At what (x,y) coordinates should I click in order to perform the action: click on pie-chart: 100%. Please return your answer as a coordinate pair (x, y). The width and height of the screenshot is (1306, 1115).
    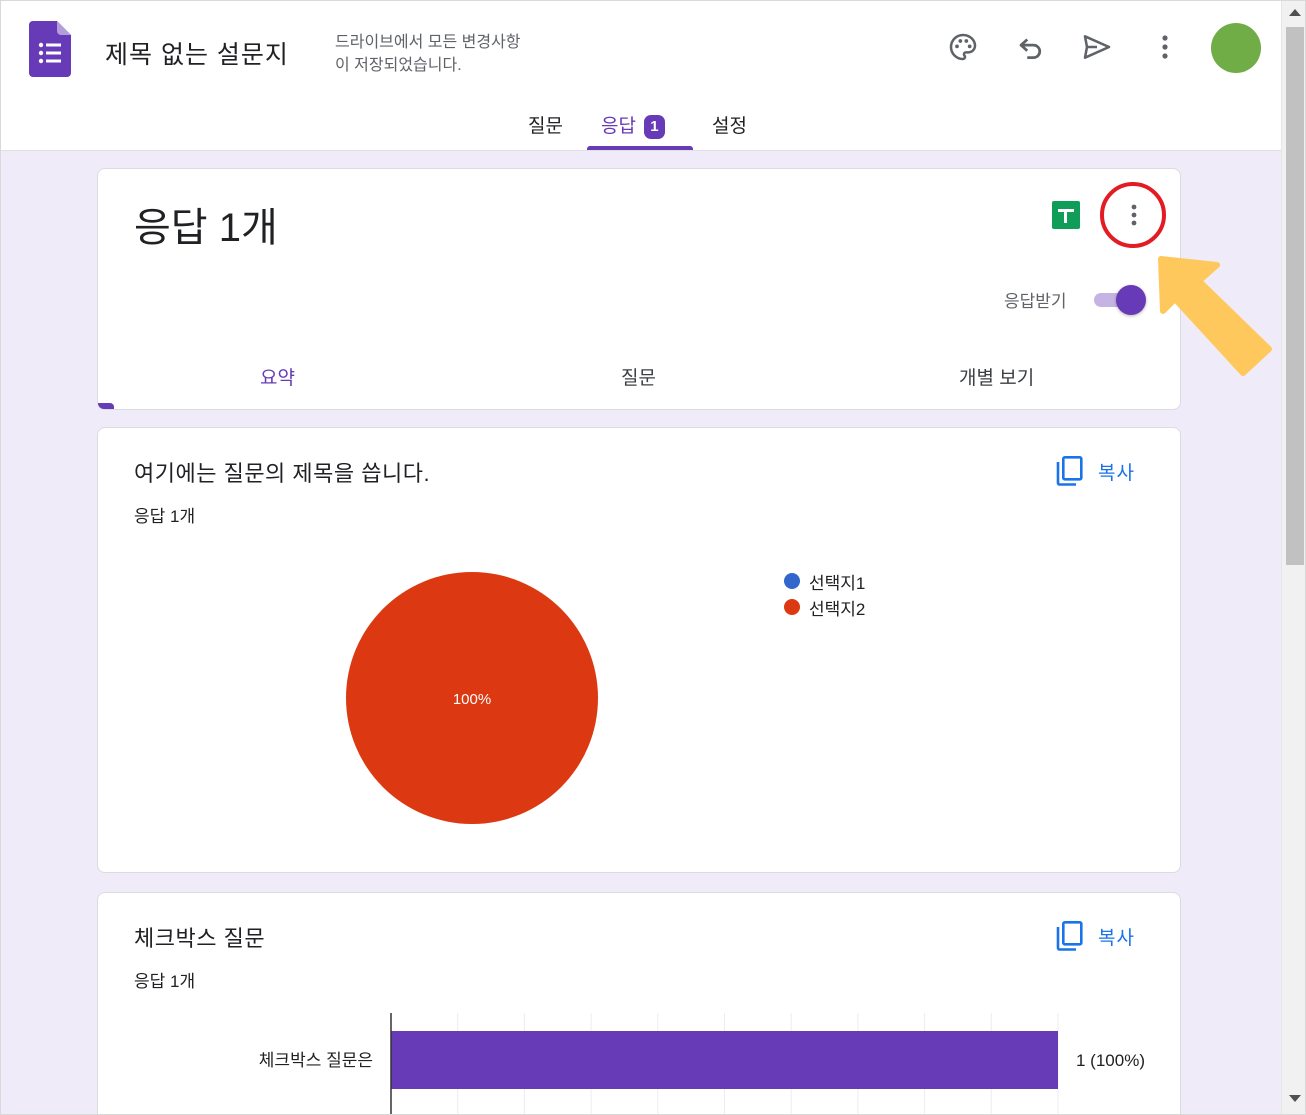
    Looking at the image, I should click on (472, 698).